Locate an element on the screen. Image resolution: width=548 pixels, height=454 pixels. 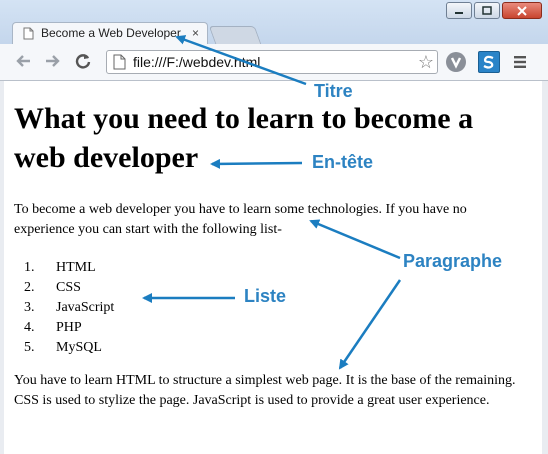
tech-list: 1. HTML 2. CSS 3. JavaScript 4. PHP 5. MySQL is located at coordinates (65, 308).